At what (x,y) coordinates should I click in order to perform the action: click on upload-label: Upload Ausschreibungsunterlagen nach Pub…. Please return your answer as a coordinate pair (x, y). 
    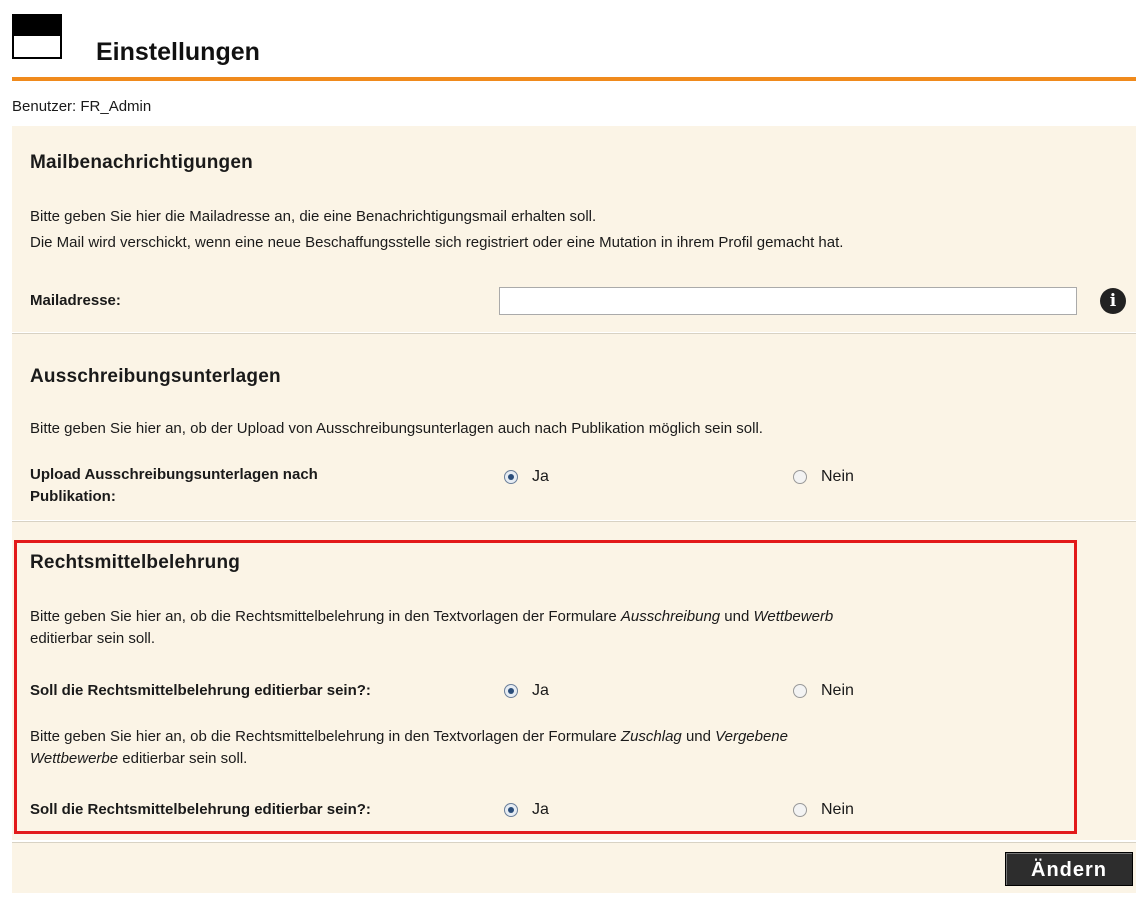
    Looking at the image, I should click on (174, 486).